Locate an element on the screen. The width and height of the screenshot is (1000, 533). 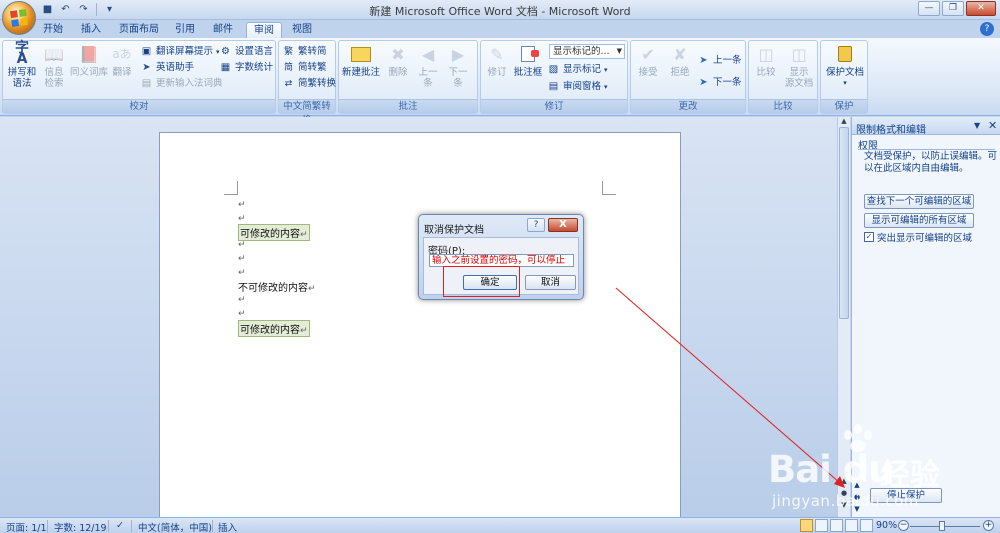
spelling-grammar-button: 字A 拼写和 语法 is located at coordinates (22, 65).